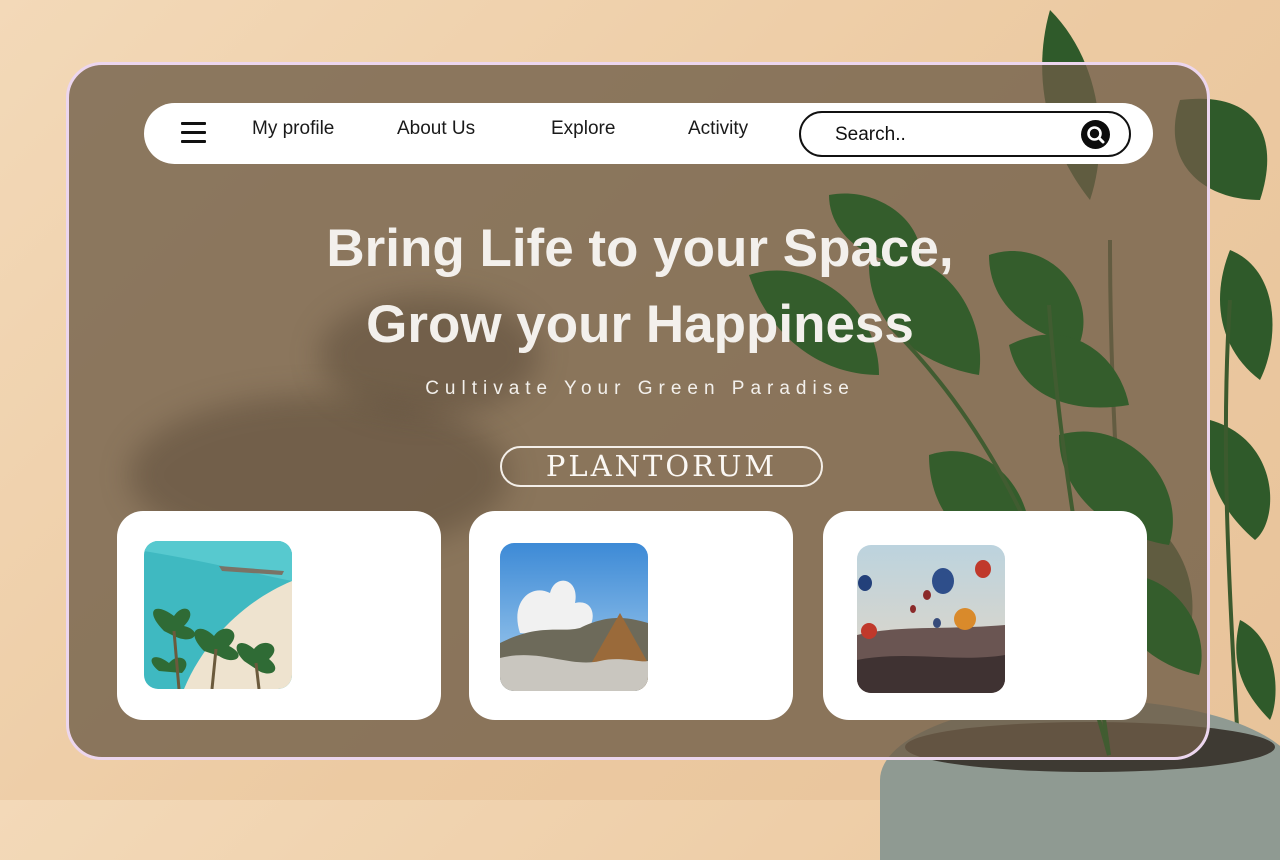  Describe the element at coordinates (640, 388) in the screenshot. I see `hero-subtitle: Cultivate Your Green Paradise` at that location.